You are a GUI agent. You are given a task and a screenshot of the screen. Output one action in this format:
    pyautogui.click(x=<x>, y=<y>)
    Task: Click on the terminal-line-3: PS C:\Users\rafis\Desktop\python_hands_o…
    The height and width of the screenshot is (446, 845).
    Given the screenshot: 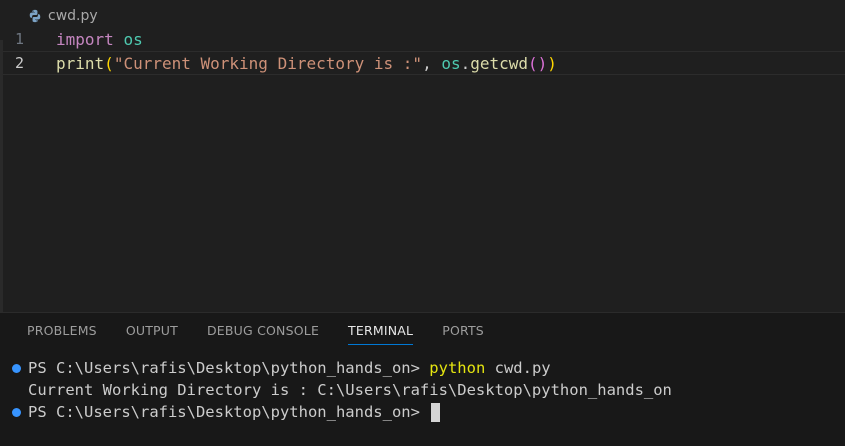 What is the action you would take?
    pyautogui.click(x=422, y=412)
    